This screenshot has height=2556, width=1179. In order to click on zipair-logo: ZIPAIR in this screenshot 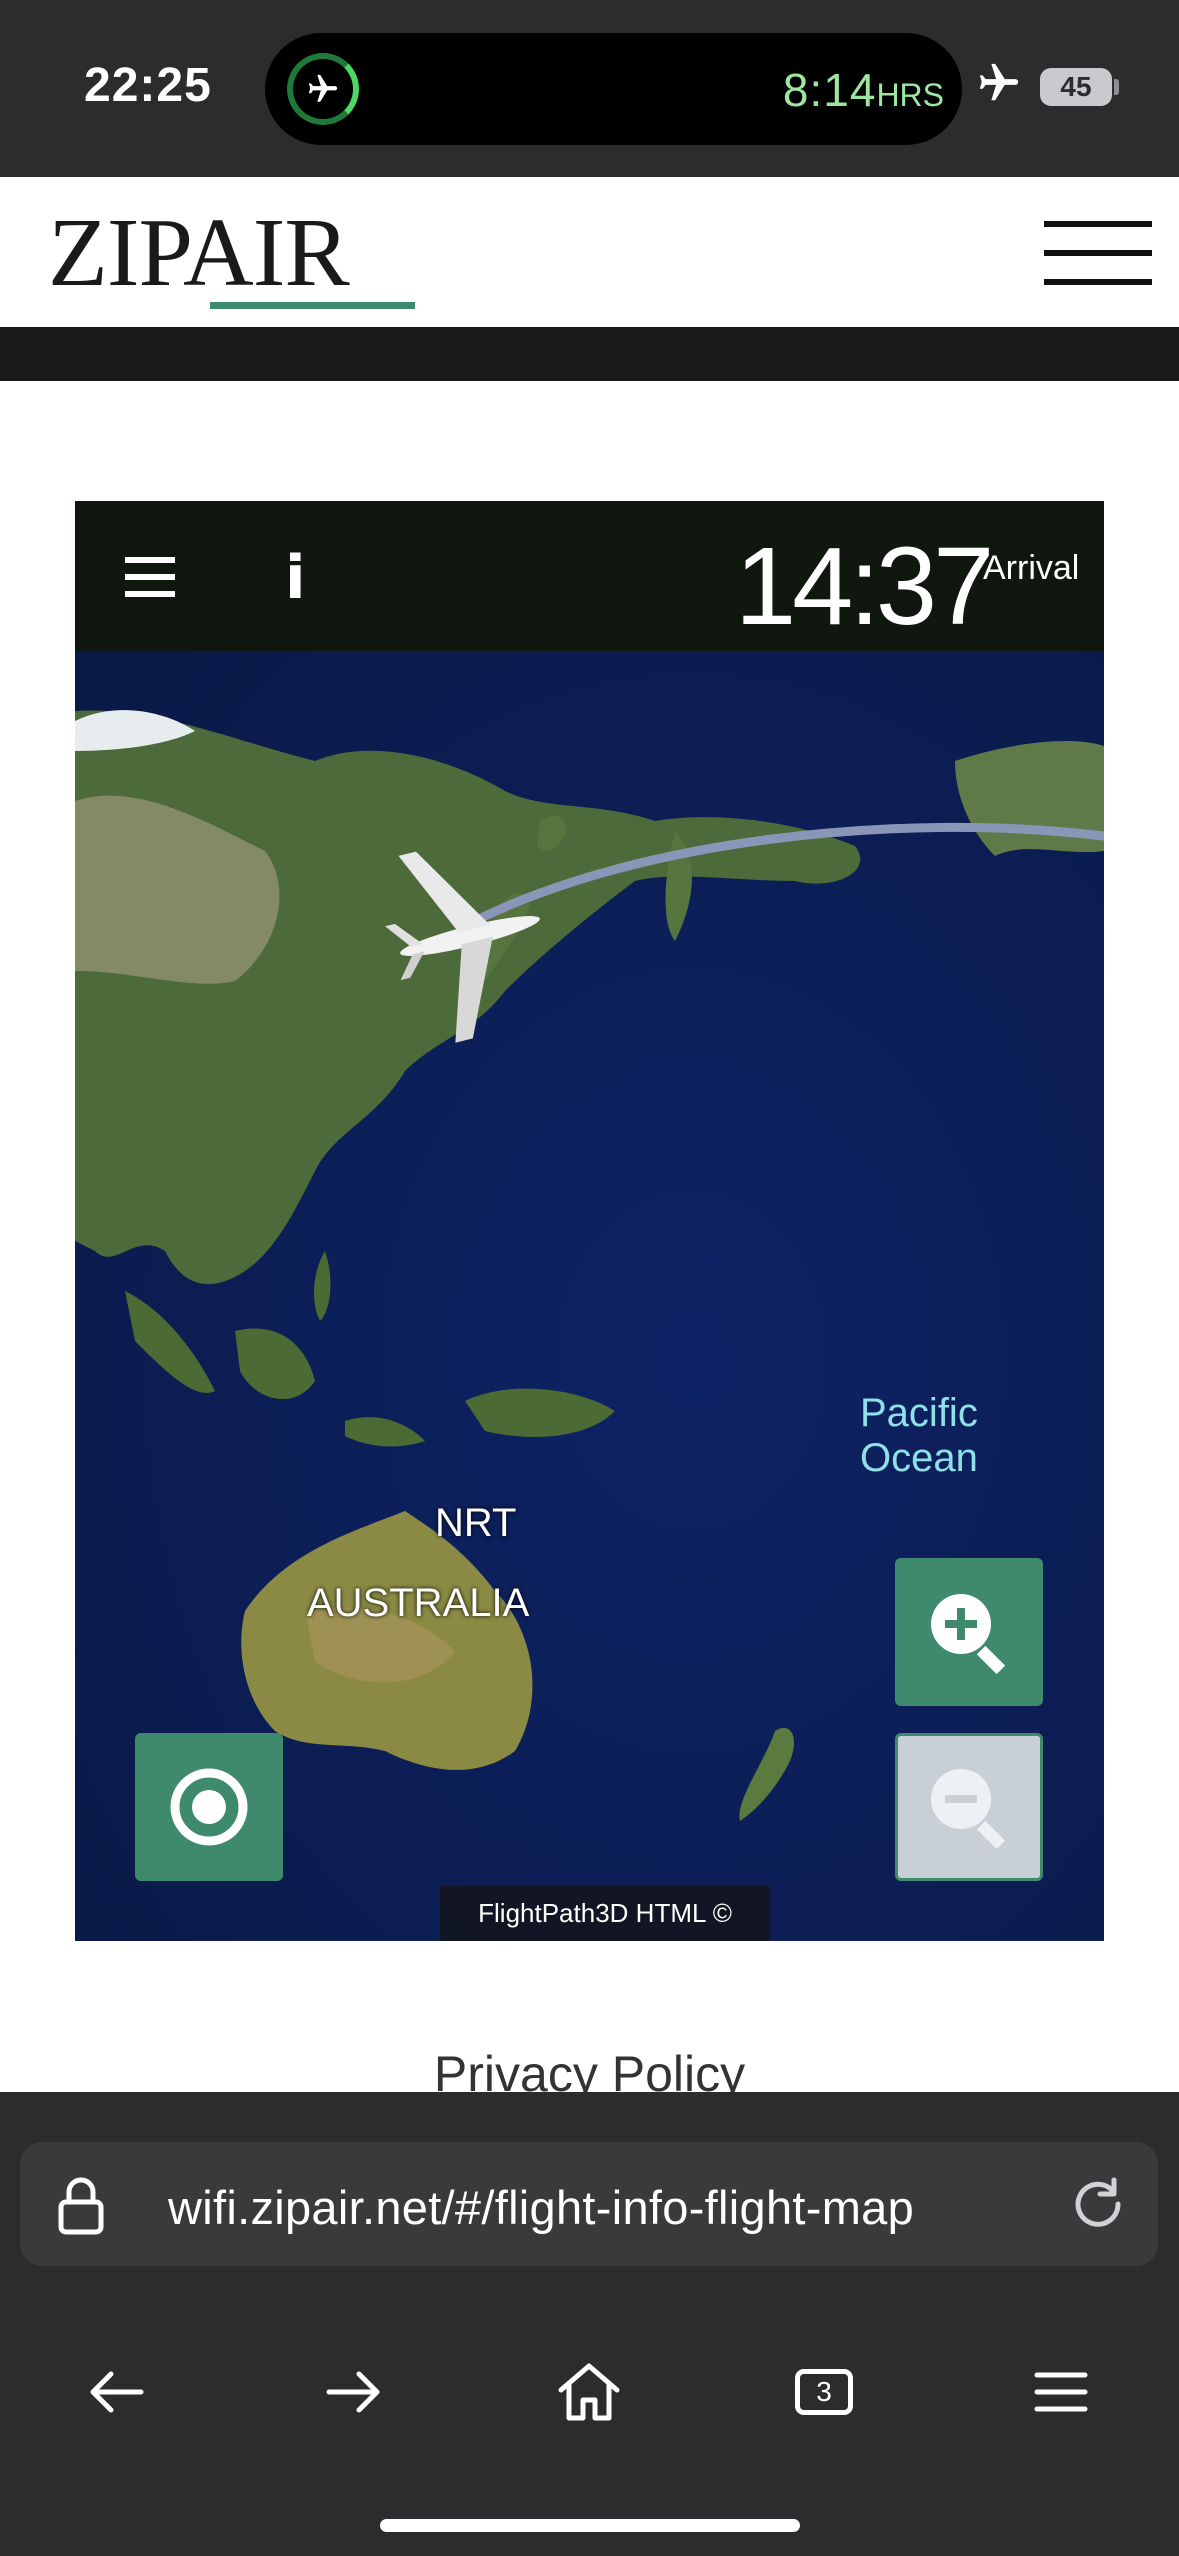, I will do `click(199, 253)`.